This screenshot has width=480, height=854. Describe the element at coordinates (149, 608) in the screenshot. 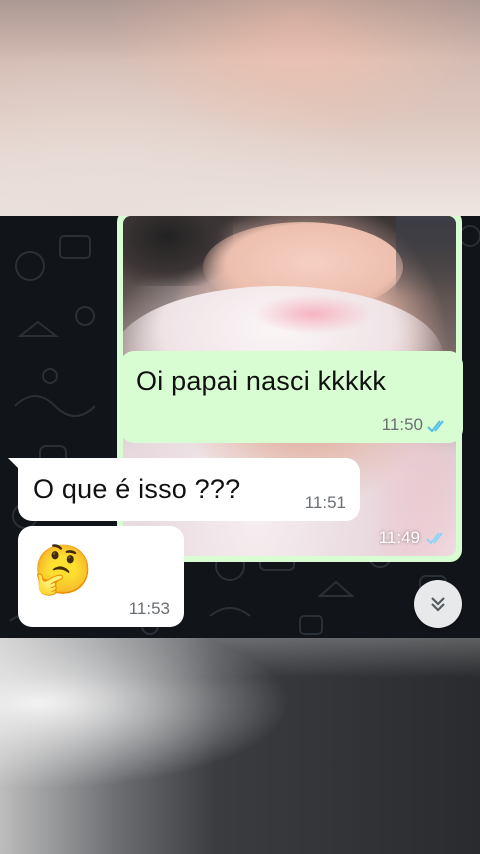

I see `message-time: 11:53` at that location.